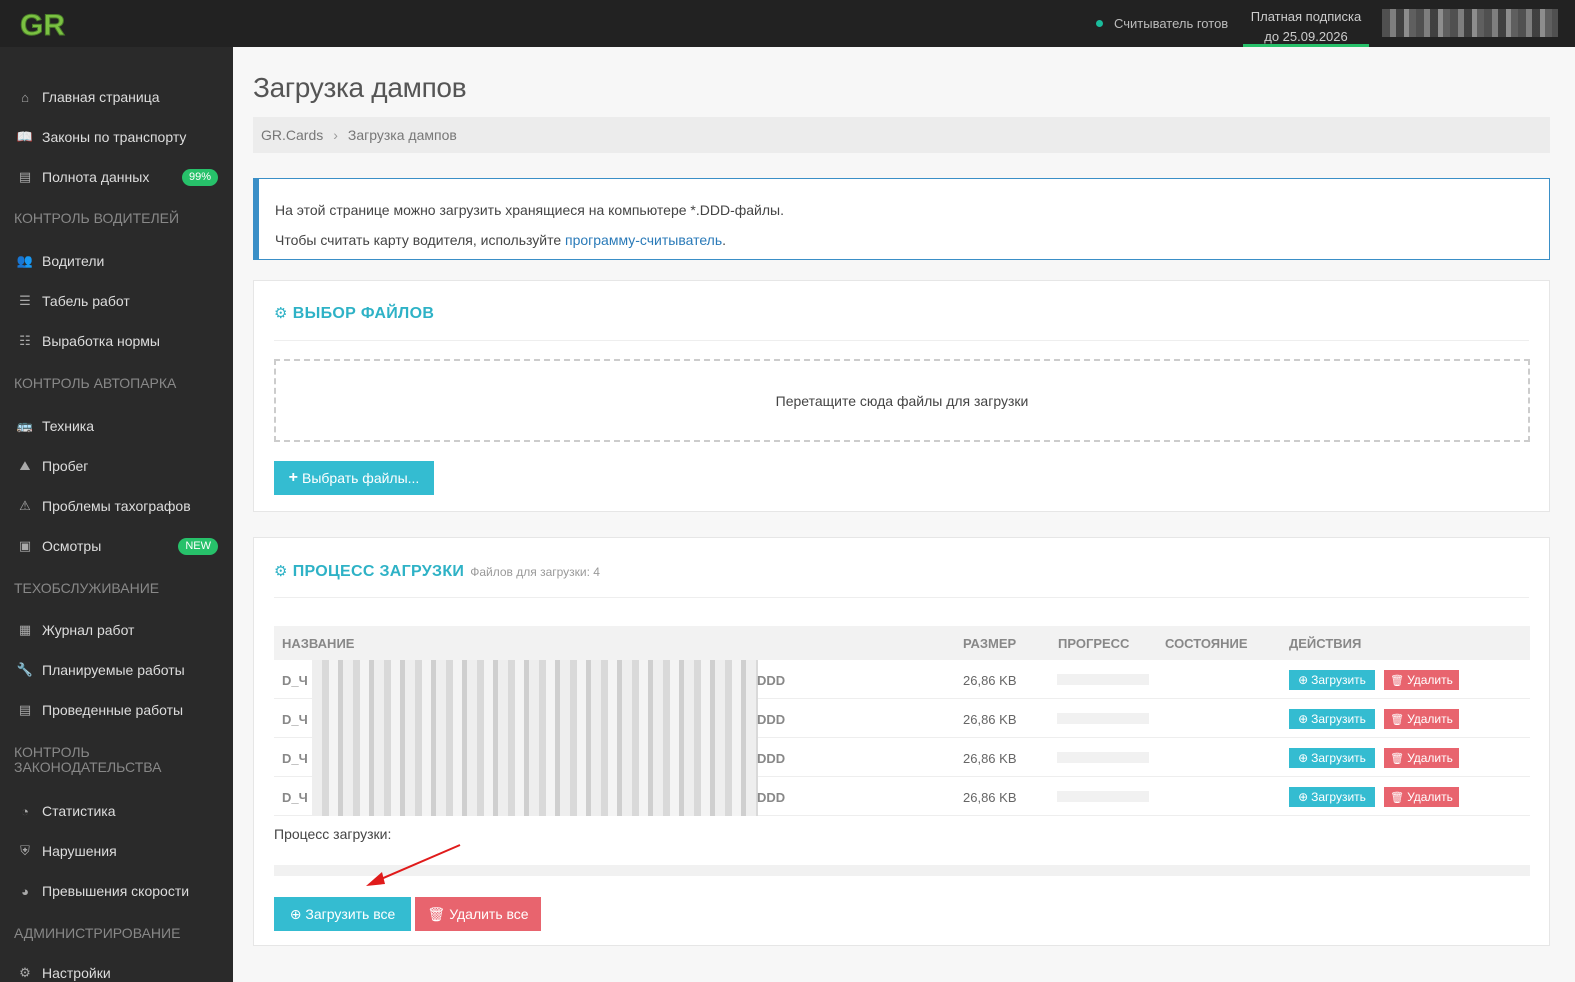  Describe the element at coordinates (25, 545) in the screenshot. I see `images-icon: ▣` at that location.